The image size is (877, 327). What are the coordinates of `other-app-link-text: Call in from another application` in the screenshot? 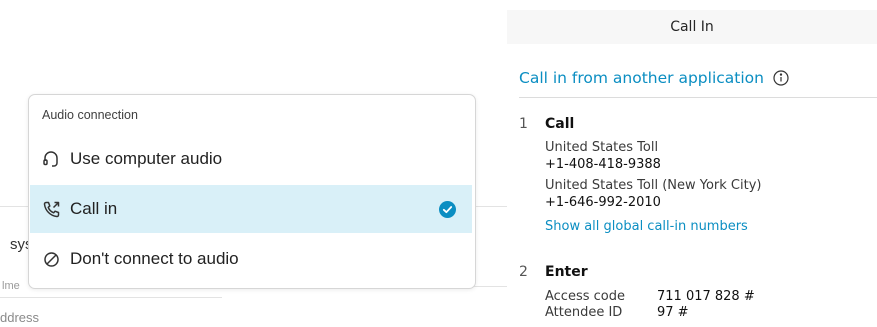 It's located at (641, 78).